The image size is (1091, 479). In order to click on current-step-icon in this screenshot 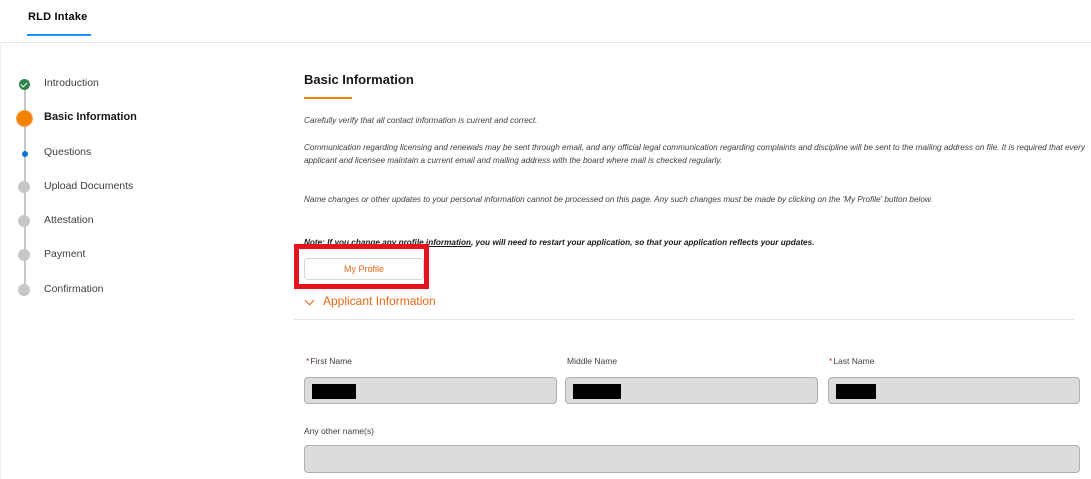, I will do `click(24, 118)`.